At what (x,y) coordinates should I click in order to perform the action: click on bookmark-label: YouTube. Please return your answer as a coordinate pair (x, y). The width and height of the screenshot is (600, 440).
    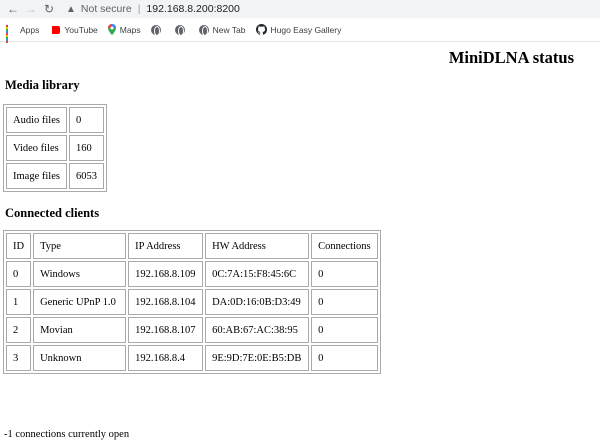
    Looking at the image, I should click on (81, 29).